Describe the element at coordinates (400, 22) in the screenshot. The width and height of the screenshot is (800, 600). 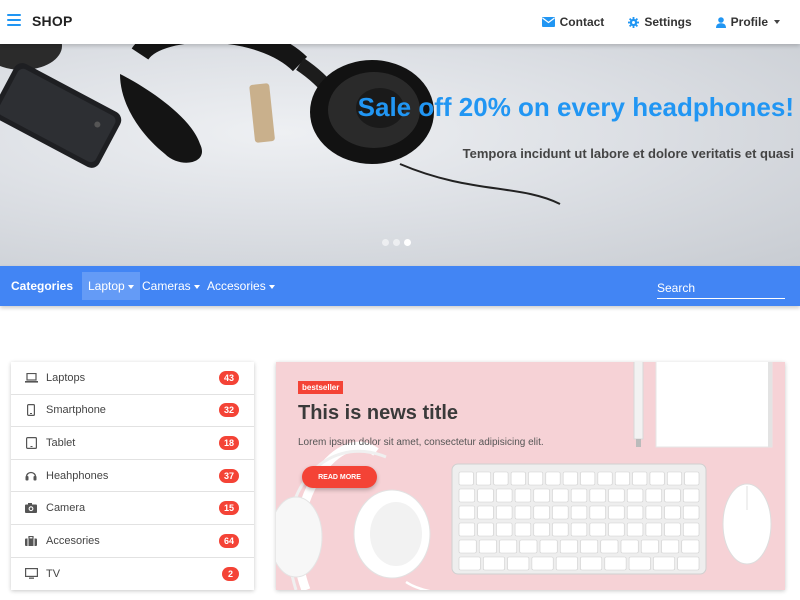
I see `top-navbar: SHOP Contact Settings Profile` at that location.